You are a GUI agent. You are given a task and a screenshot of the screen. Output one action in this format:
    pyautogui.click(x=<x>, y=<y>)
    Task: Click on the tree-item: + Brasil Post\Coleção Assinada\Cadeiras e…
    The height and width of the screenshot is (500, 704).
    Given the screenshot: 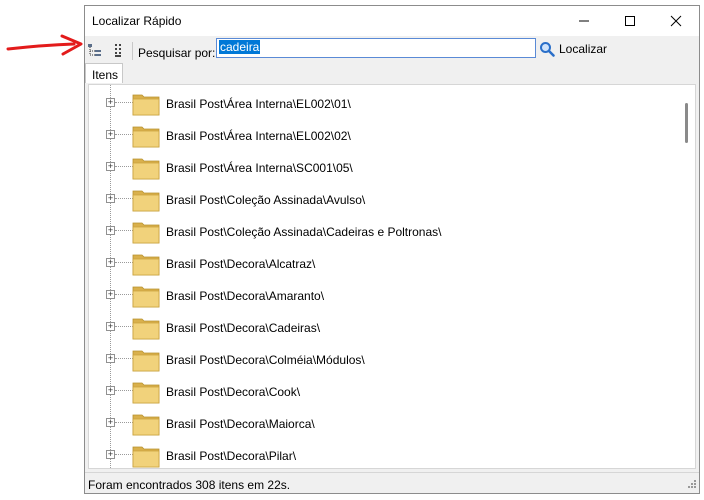 What is the action you would take?
    pyautogui.click(x=379, y=231)
    